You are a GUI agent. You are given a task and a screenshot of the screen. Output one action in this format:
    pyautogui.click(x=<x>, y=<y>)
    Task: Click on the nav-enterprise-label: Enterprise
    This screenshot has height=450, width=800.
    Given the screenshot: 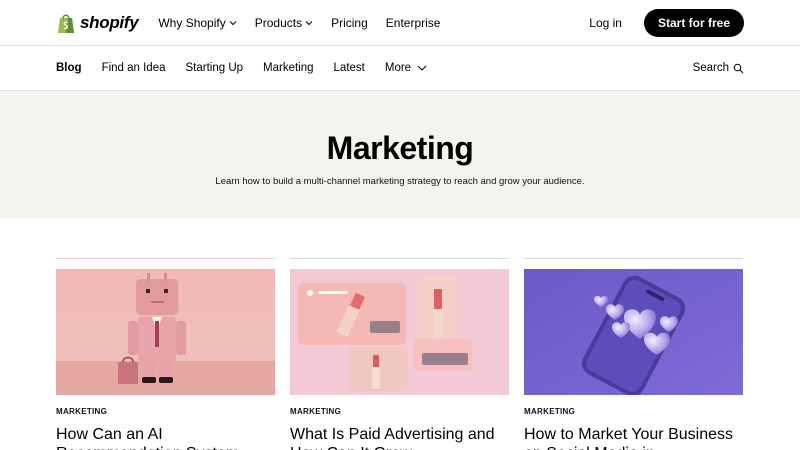 What is the action you would take?
    pyautogui.click(x=413, y=22)
    